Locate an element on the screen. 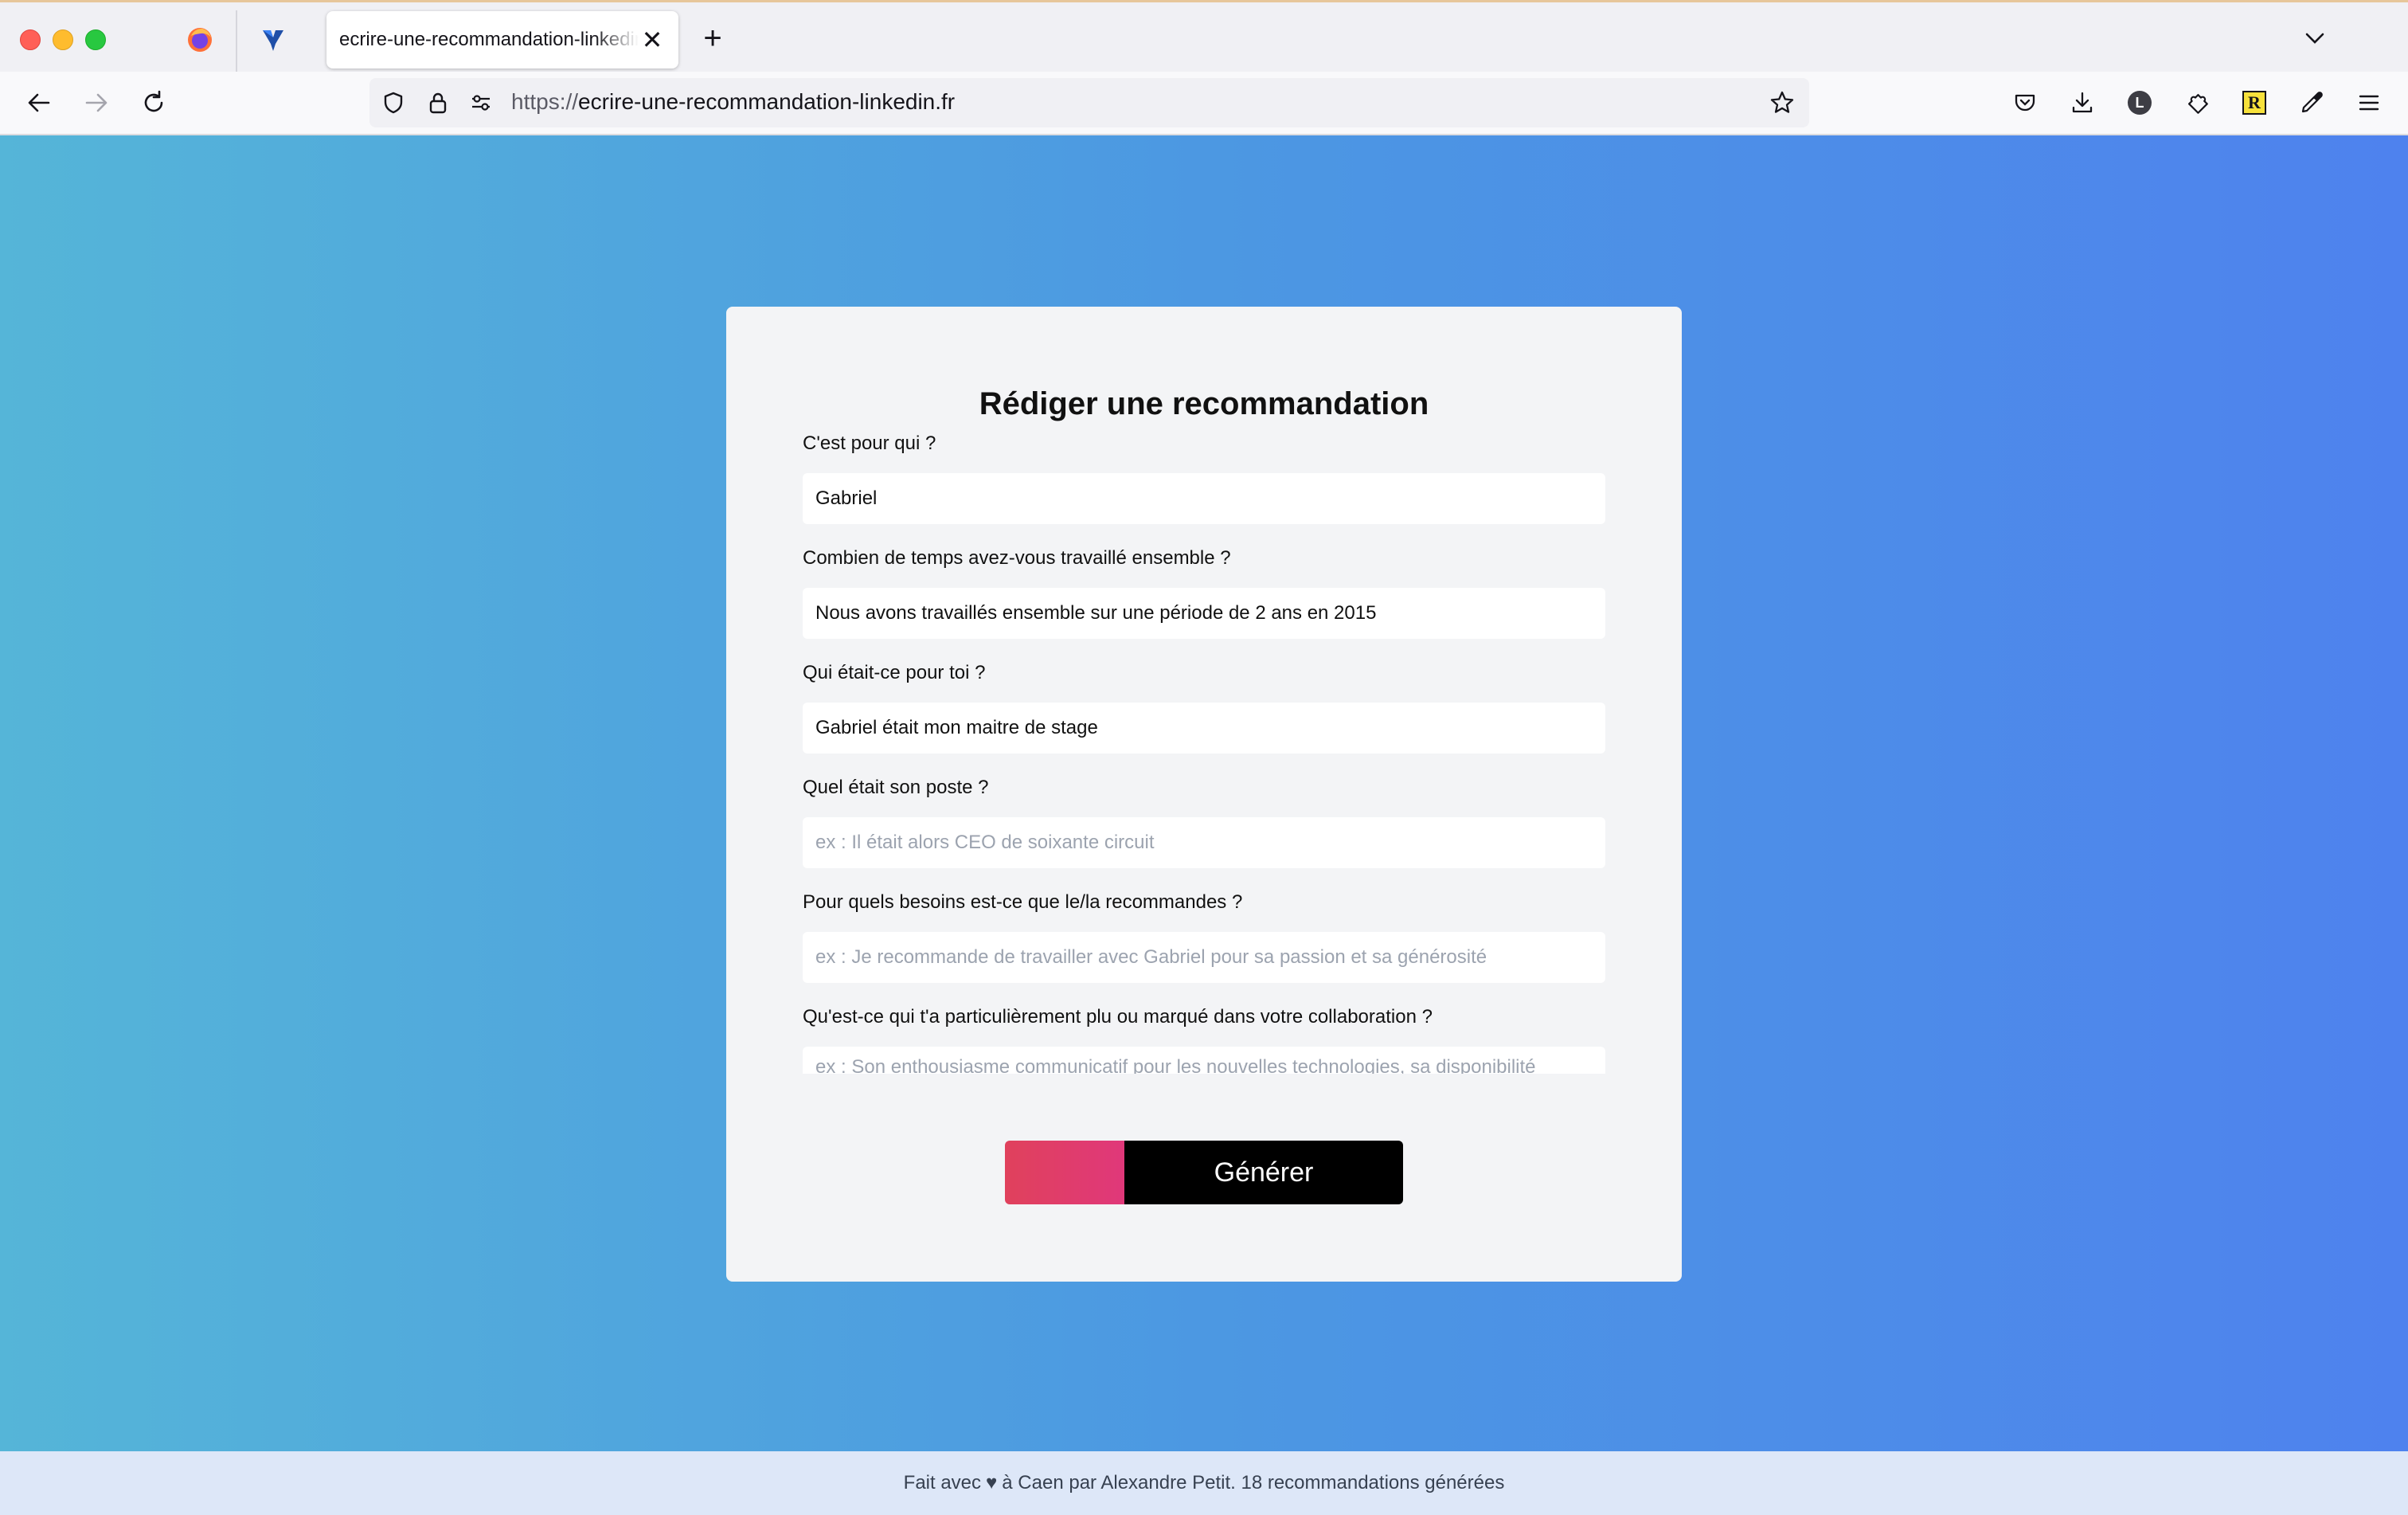 This screenshot has height=1515, width=2408. form-title: Rédiger une recommandation is located at coordinates (1204, 404).